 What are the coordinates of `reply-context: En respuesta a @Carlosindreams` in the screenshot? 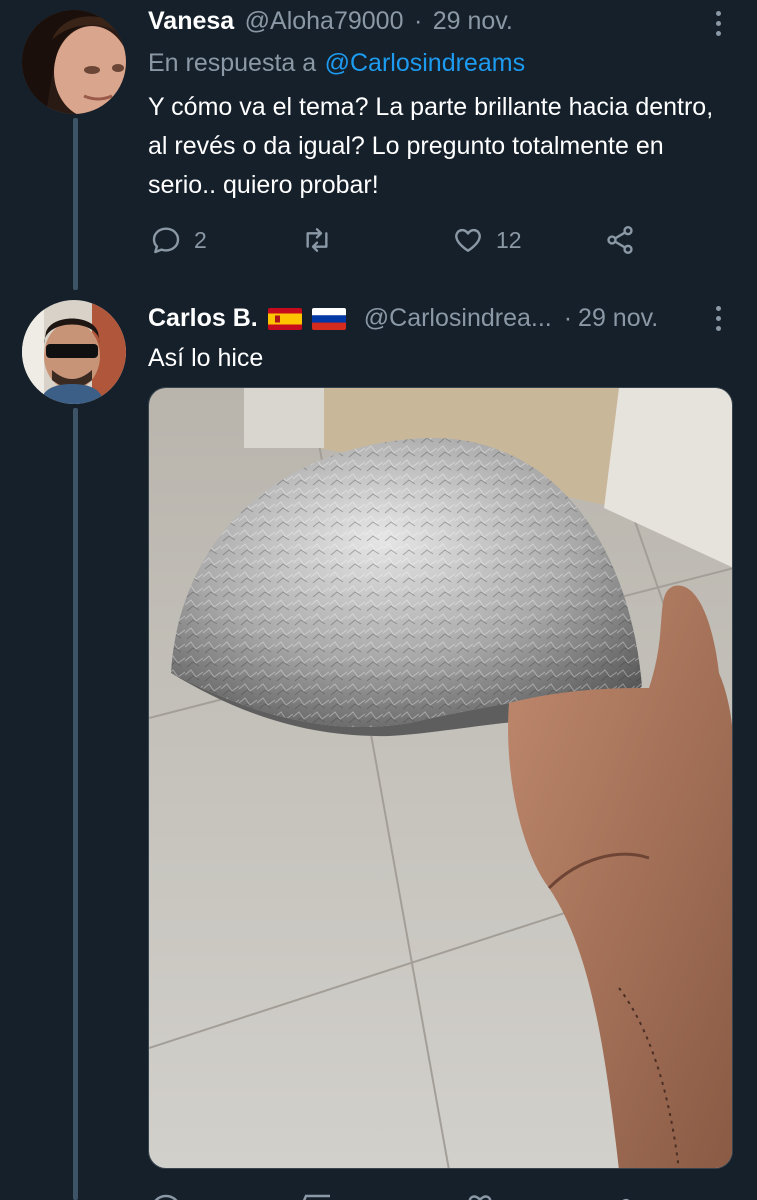 It's located at (336, 63).